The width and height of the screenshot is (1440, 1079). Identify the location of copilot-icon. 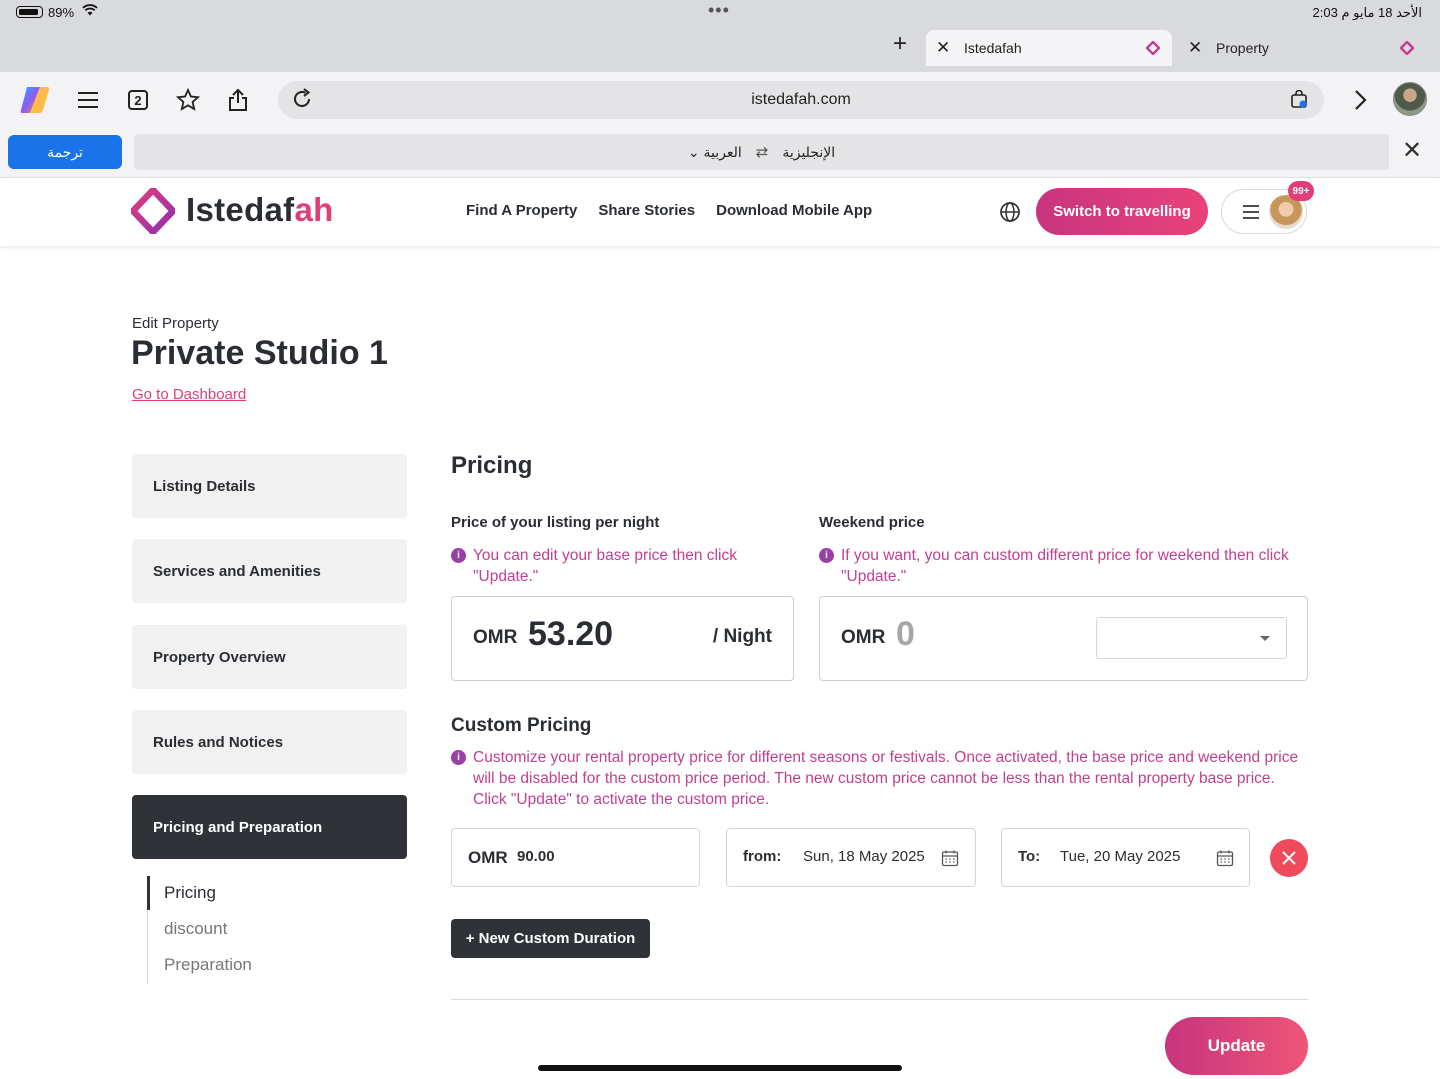
(35, 100).